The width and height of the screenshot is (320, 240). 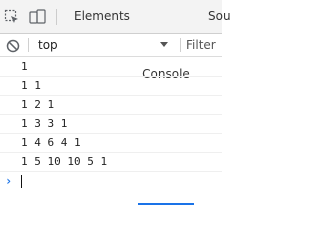 I want to click on console-filter-bar: top, so click(x=113, y=45).